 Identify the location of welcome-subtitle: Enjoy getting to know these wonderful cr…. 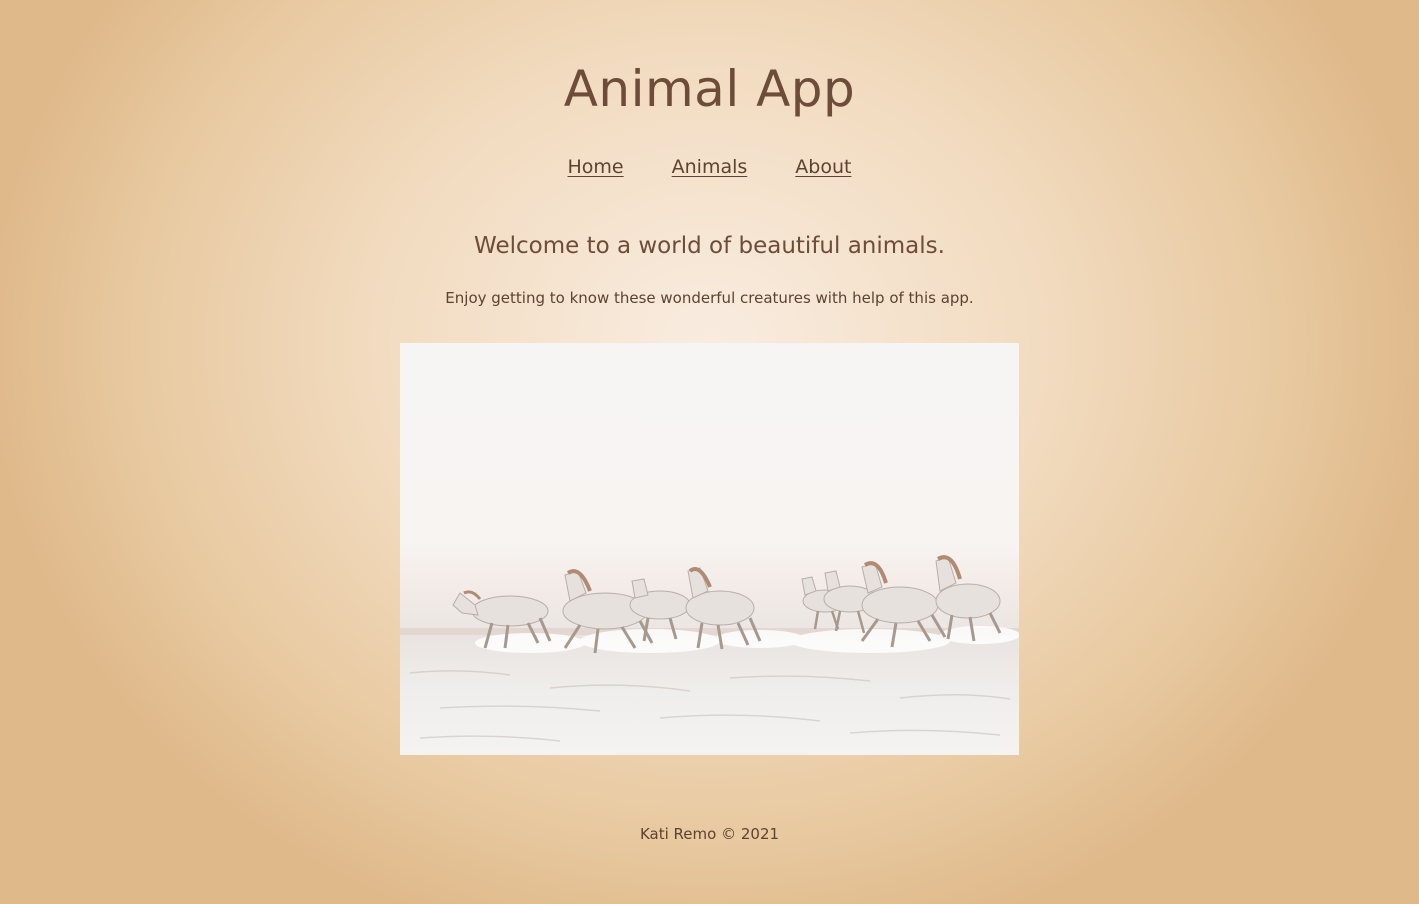
(709, 298).